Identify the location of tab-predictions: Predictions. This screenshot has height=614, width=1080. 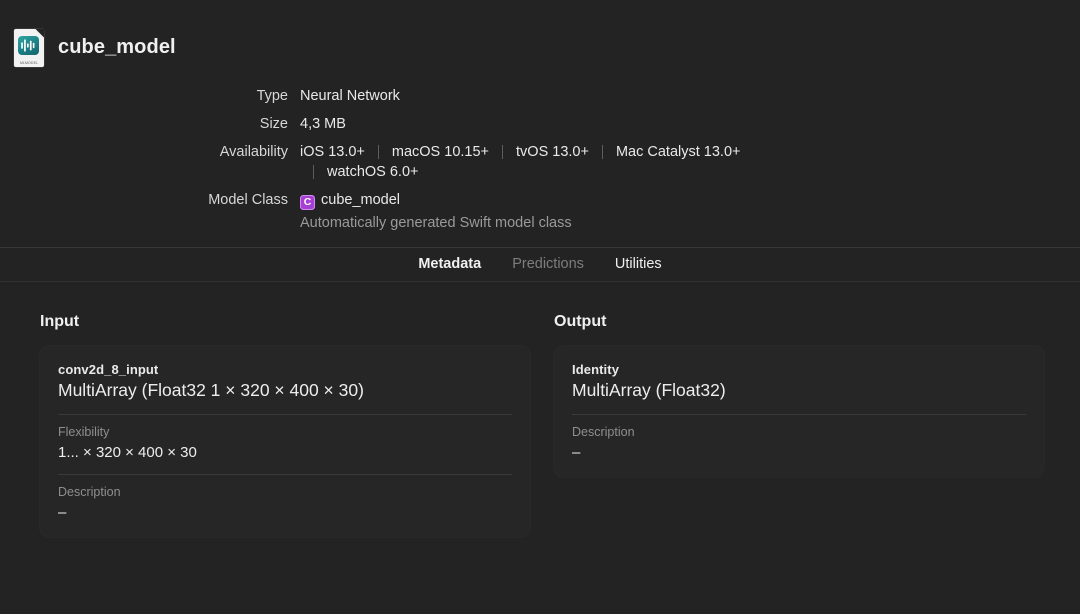
(548, 264).